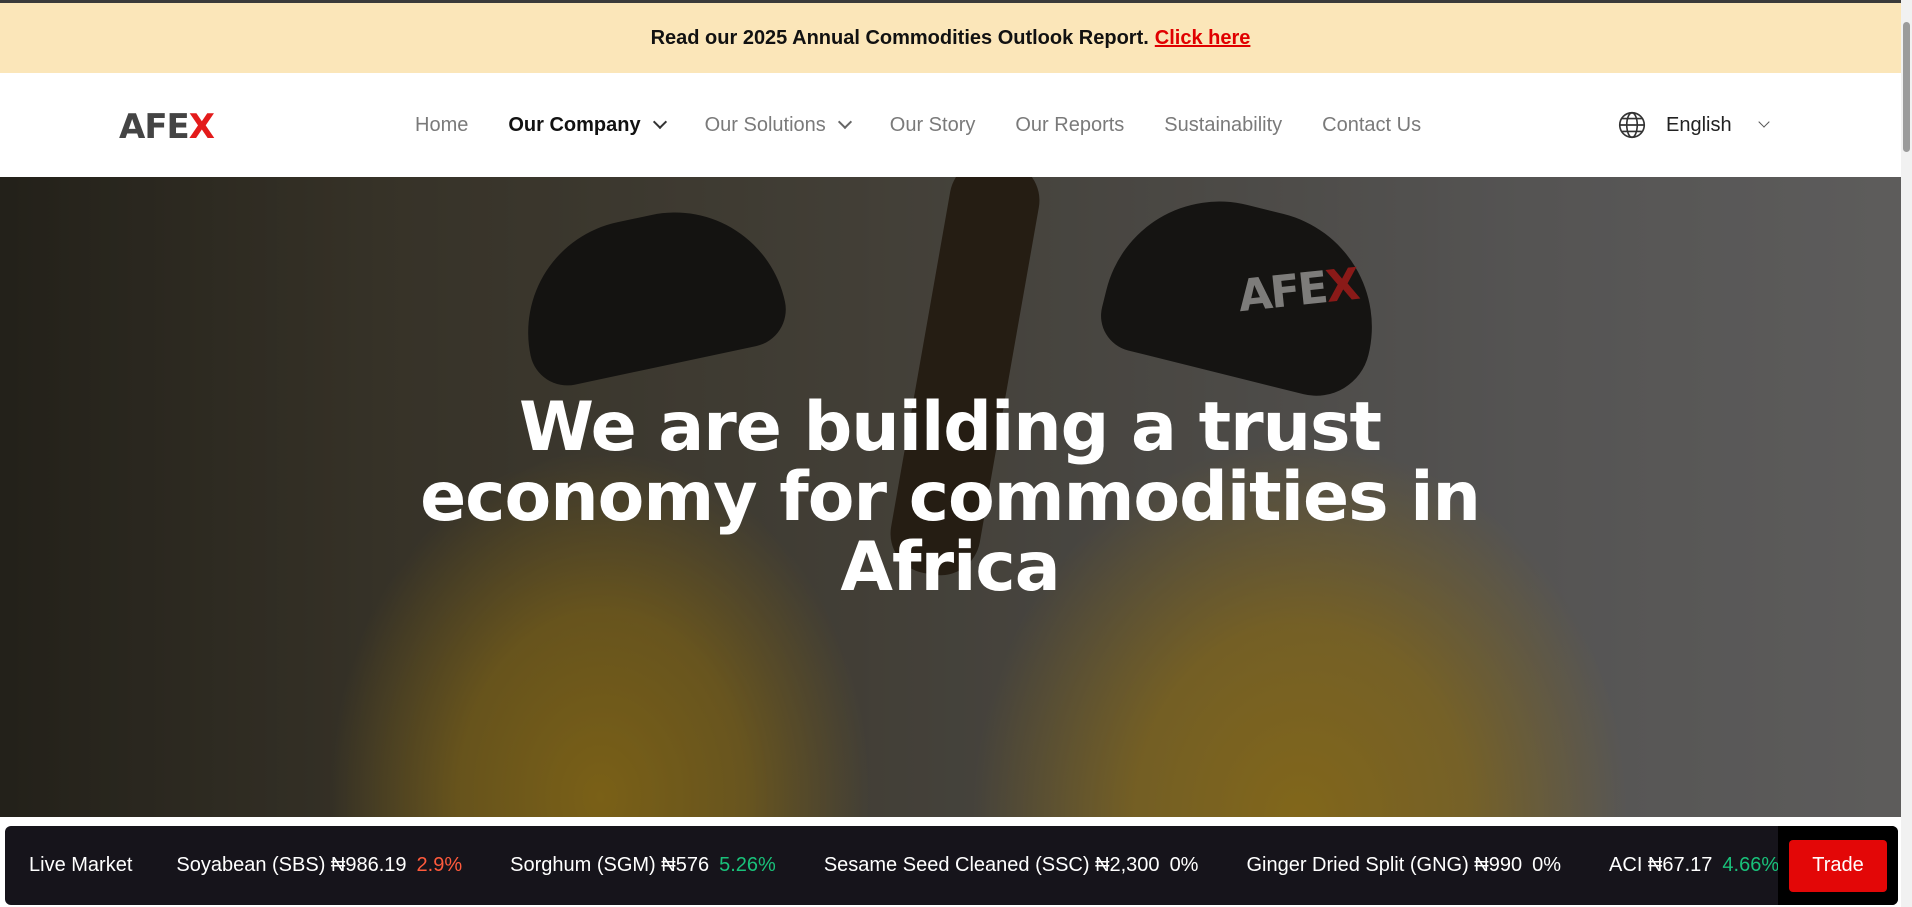 This screenshot has height=907, width=1912. I want to click on nav-item-label: Home, so click(442, 124).